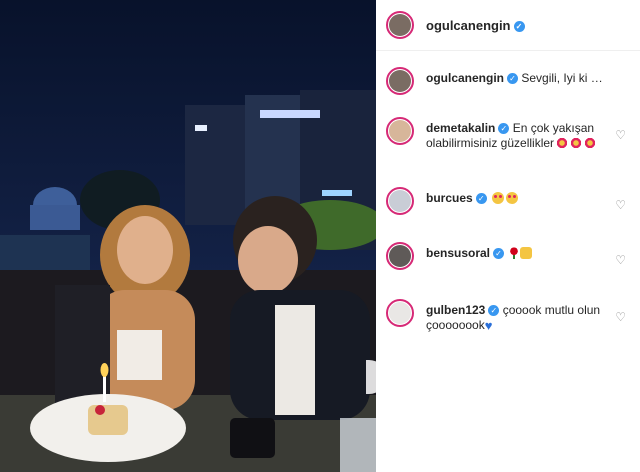  What do you see at coordinates (460, 128) in the screenshot?
I see `comment-username: demetakalin` at bounding box center [460, 128].